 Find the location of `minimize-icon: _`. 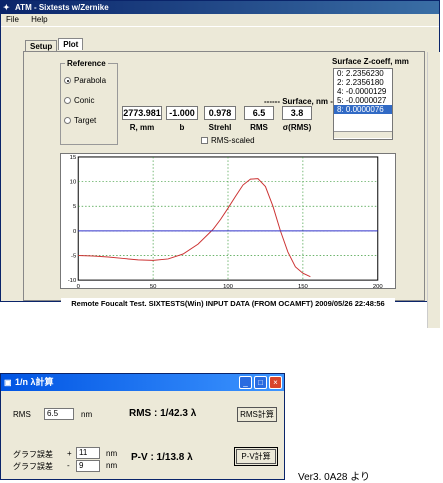

minimize-icon: _ is located at coordinates (245, 382).